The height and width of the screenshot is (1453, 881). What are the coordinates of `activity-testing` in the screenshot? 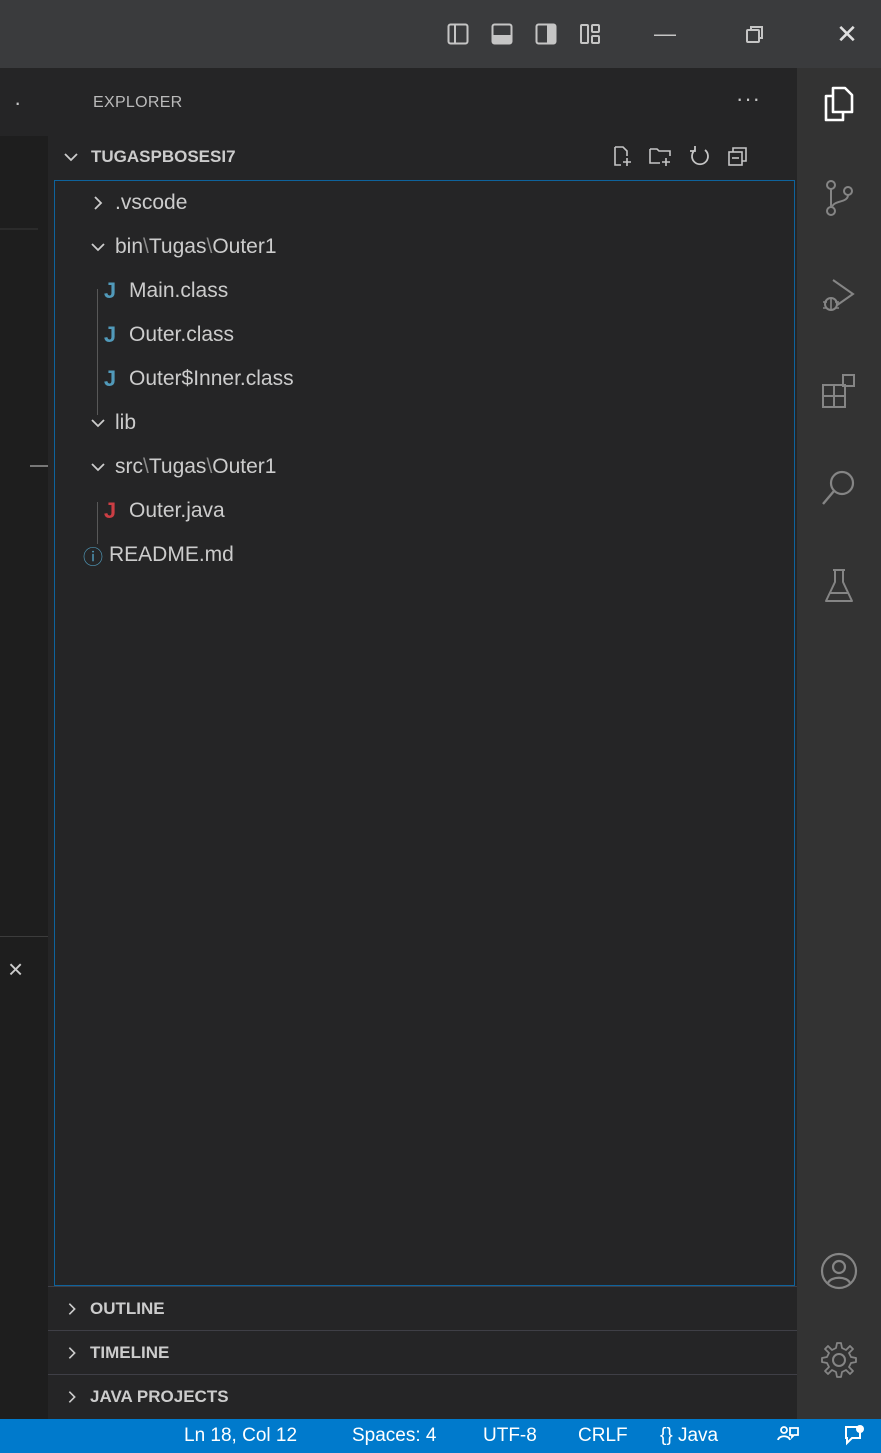 It's located at (839, 586).